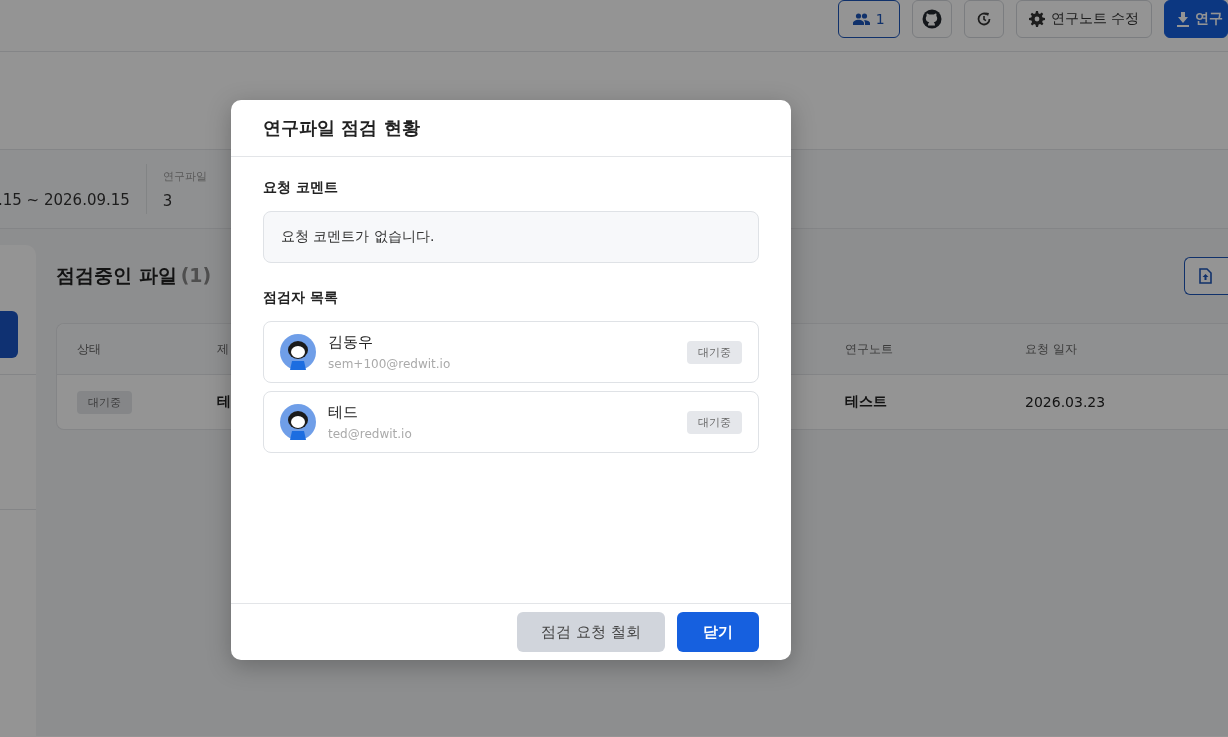 The image size is (1228, 737). I want to click on reviewer-email: sem+100@redwit.io, so click(390, 364).